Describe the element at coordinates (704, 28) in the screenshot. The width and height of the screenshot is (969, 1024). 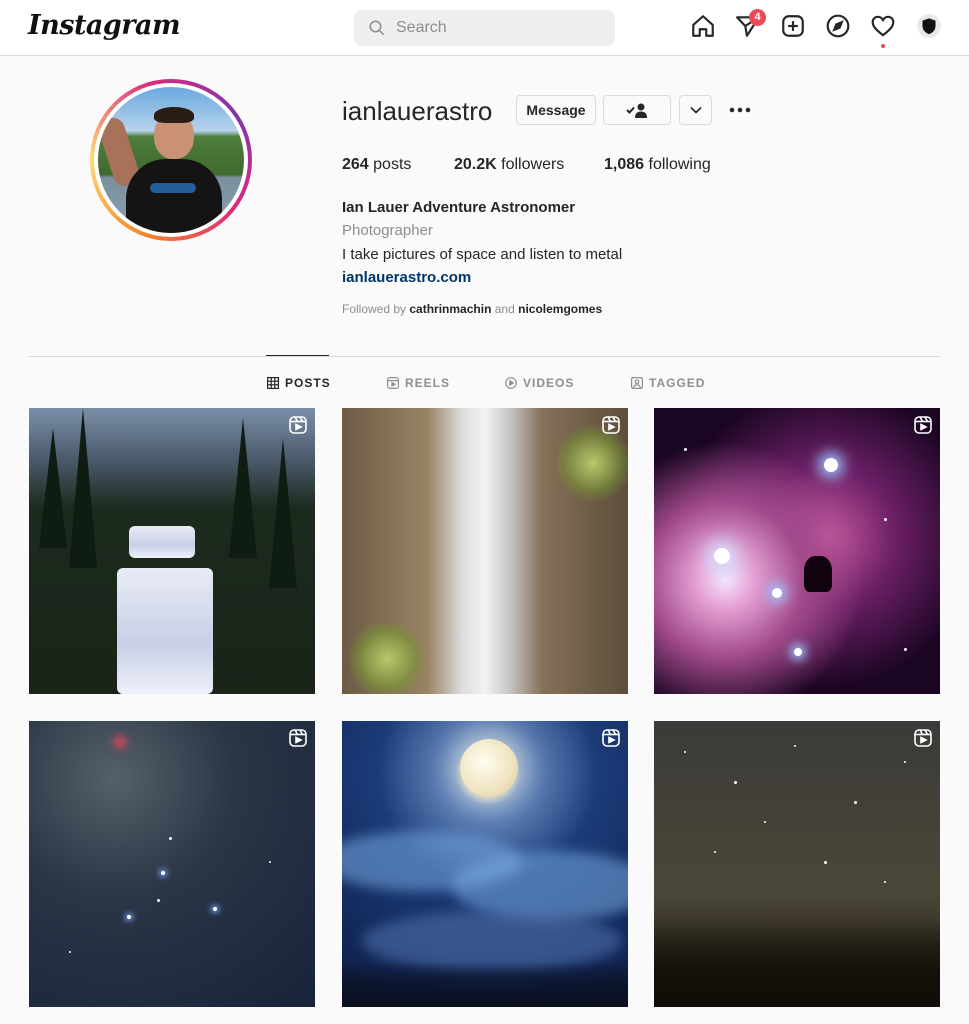
I see `home-icon` at that location.